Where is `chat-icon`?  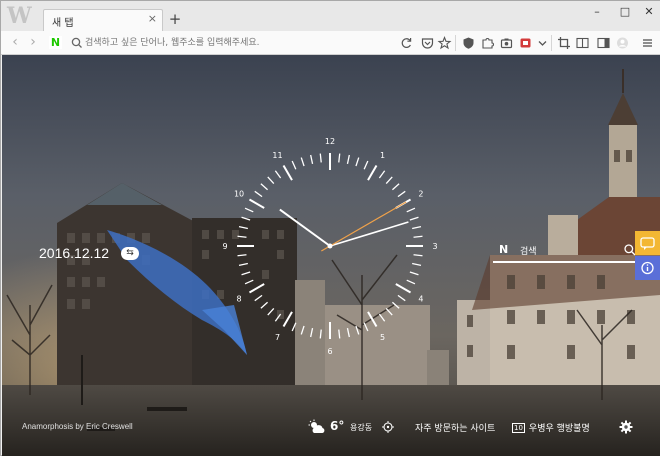
chat-icon is located at coordinates (647, 243).